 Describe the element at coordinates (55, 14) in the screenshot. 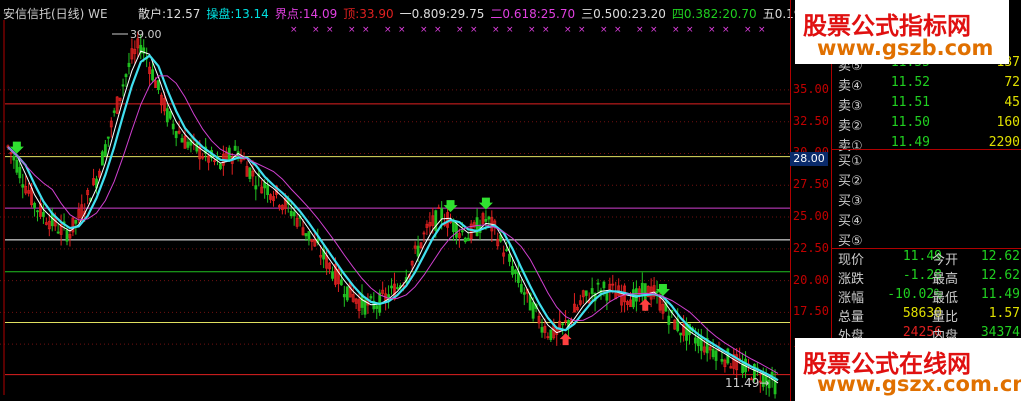

I see `chart-title: 安信信托(日线) WE` at that location.